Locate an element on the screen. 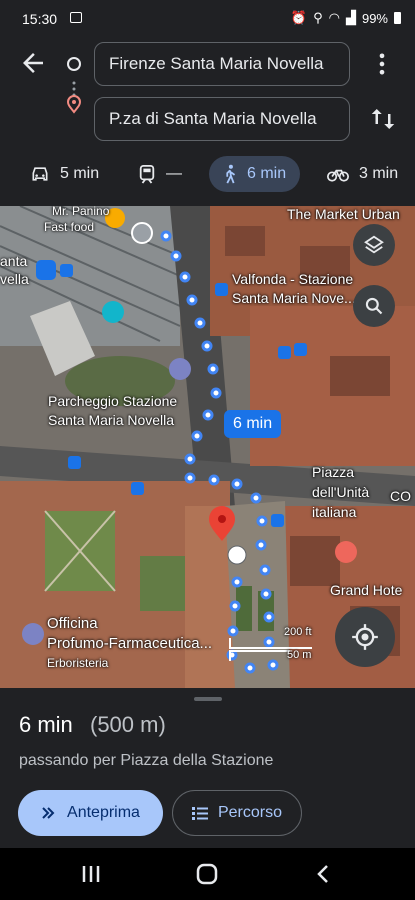 The height and width of the screenshot is (900, 415). route-connector is located at coordinates (74, 85).